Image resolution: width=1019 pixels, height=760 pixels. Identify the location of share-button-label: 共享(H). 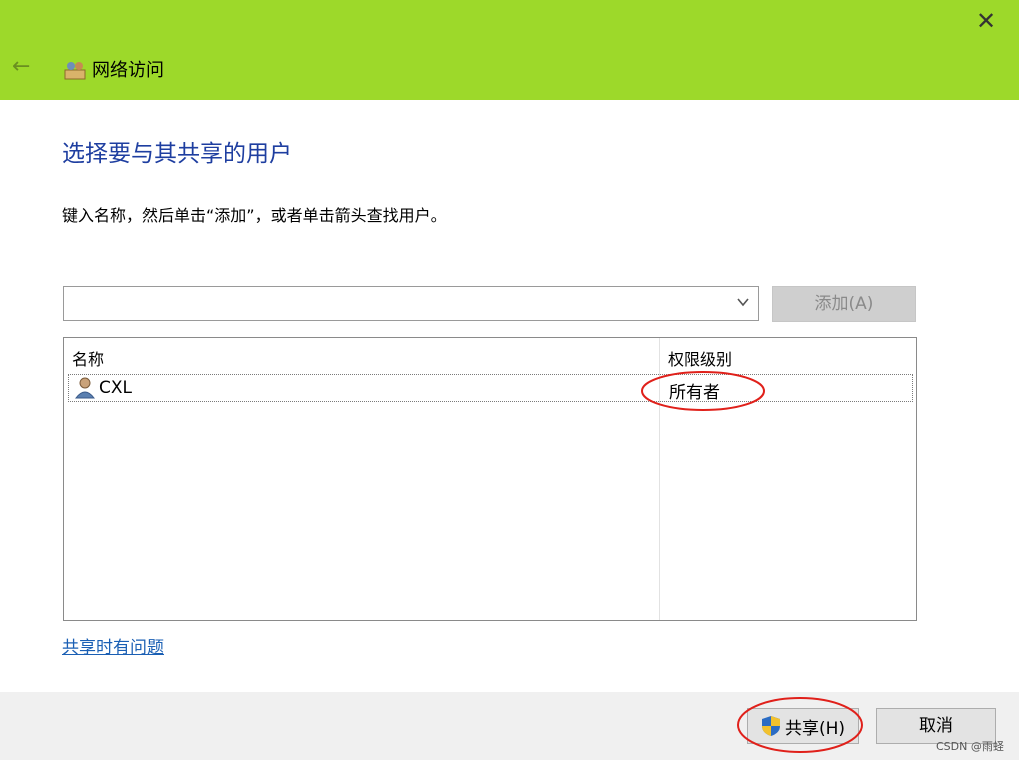
(815, 728).